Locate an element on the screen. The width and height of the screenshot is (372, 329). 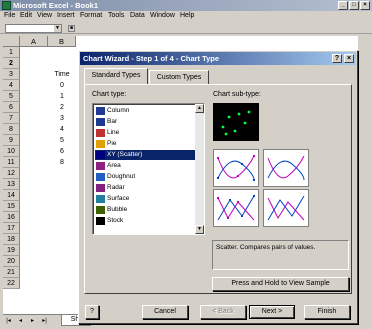
column-chart-icon is located at coordinates (100, 111).